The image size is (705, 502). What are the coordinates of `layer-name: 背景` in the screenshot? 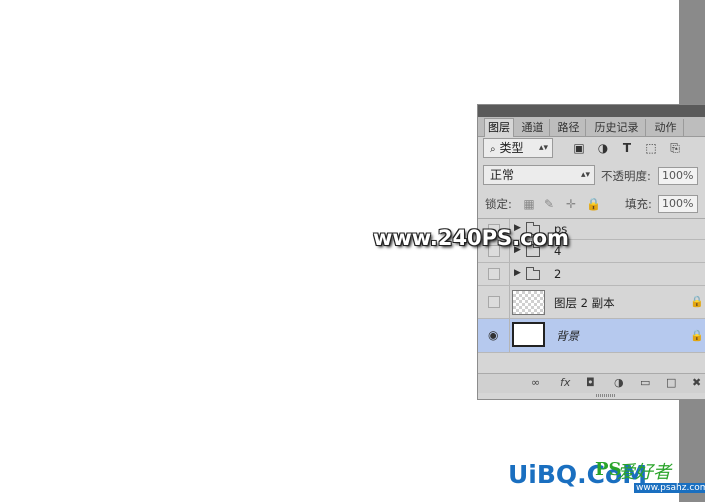 It's located at (567, 336).